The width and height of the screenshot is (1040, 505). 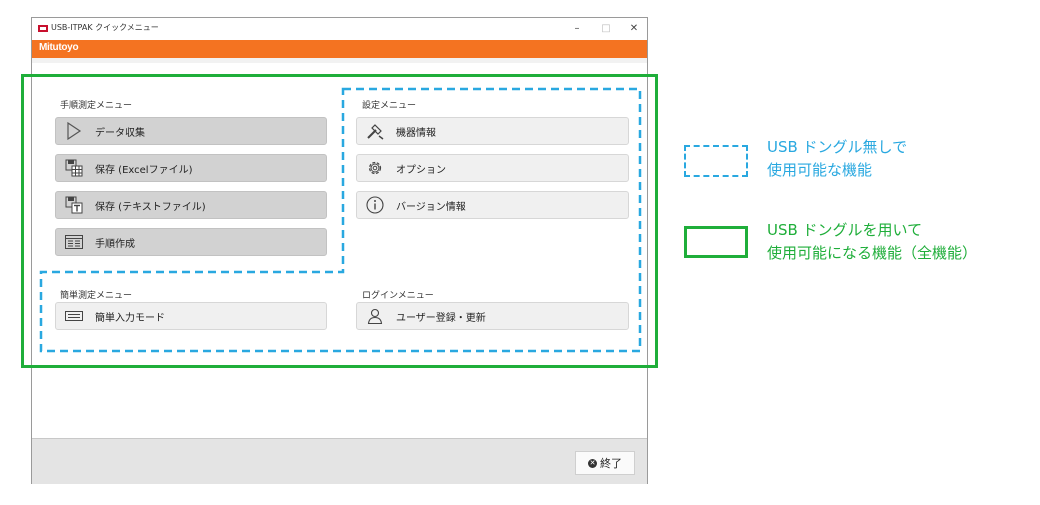 What do you see at coordinates (820, 170) in the screenshot?
I see `legend-dongle-free-line2: 使用可能な機能` at bounding box center [820, 170].